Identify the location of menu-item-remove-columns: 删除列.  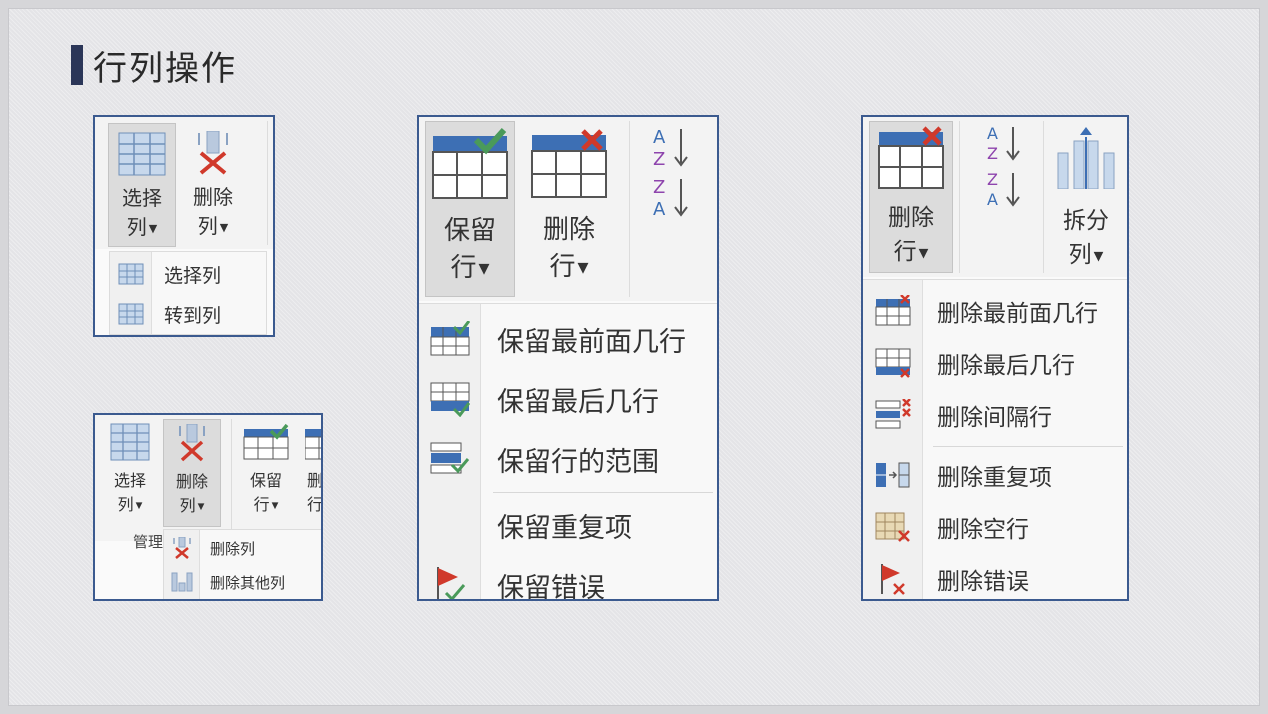
(209, 548).